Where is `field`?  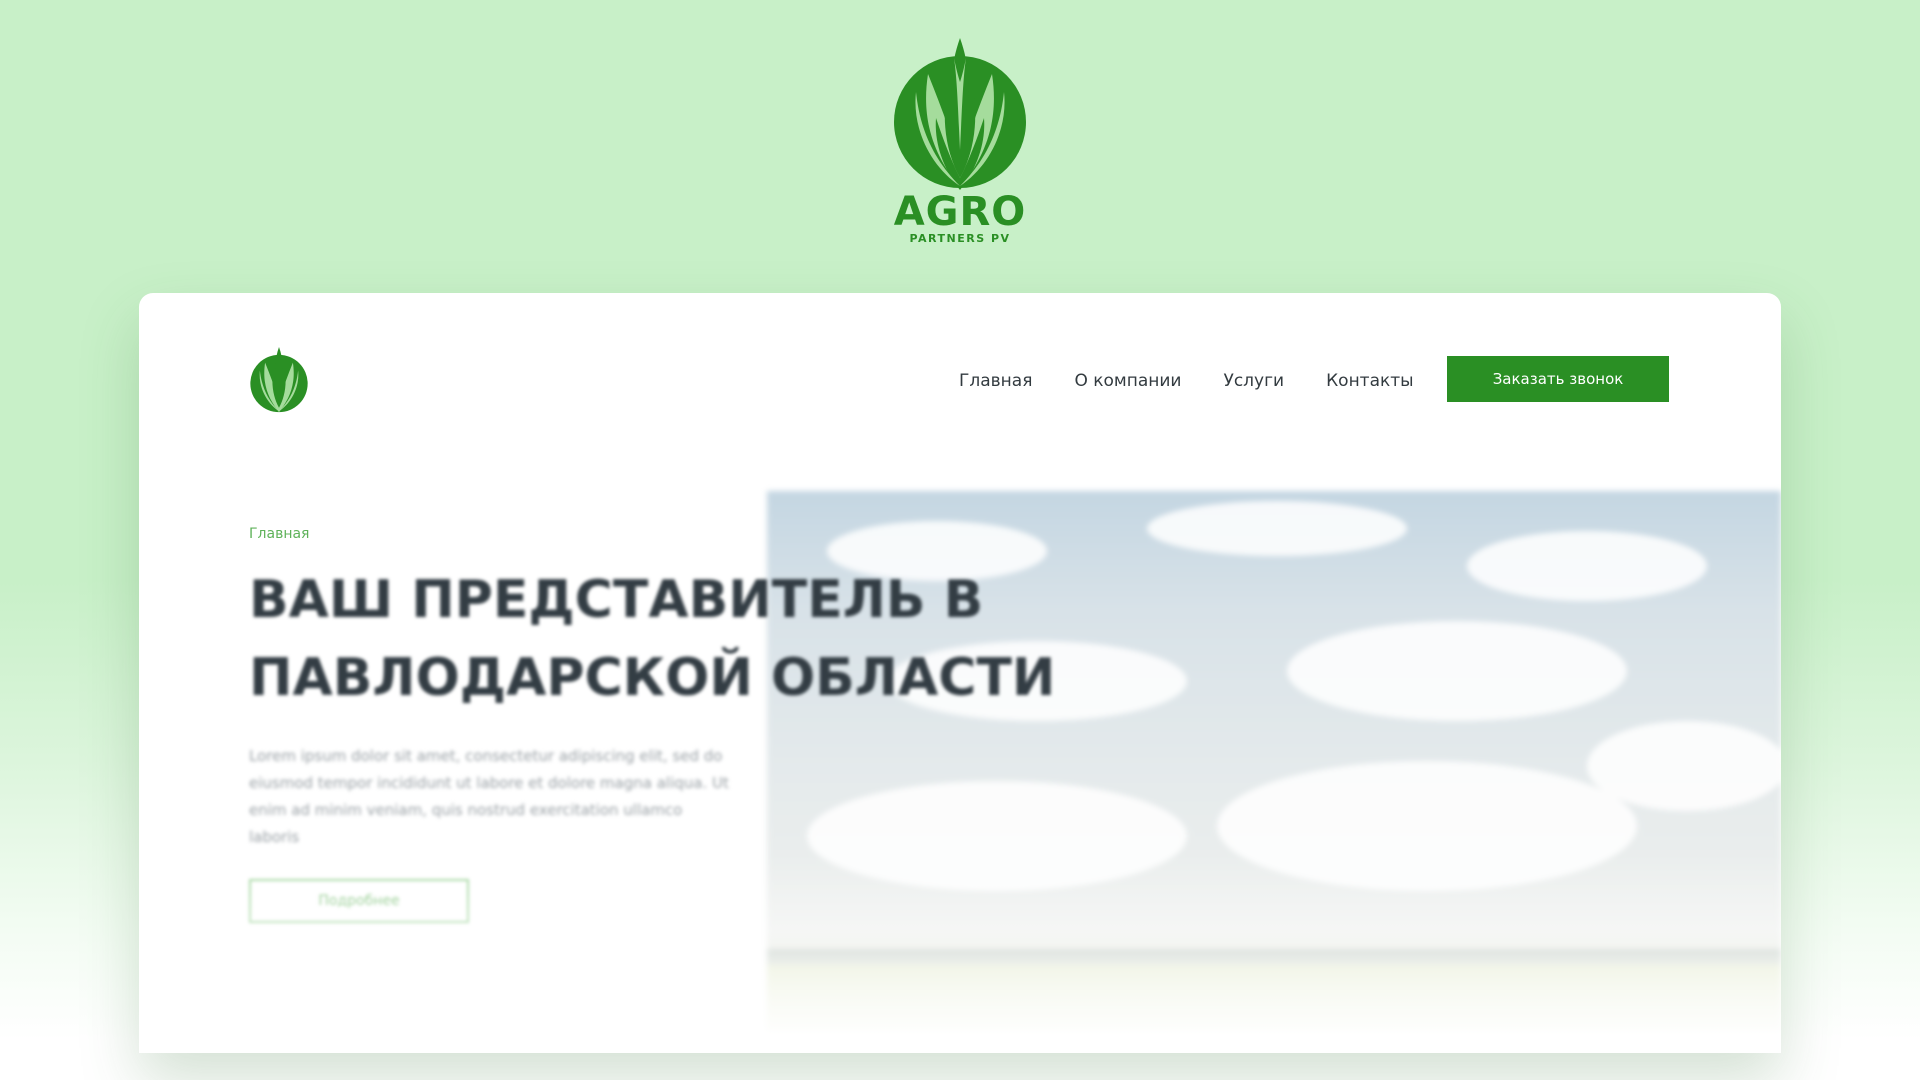 field is located at coordinates (1274, 998).